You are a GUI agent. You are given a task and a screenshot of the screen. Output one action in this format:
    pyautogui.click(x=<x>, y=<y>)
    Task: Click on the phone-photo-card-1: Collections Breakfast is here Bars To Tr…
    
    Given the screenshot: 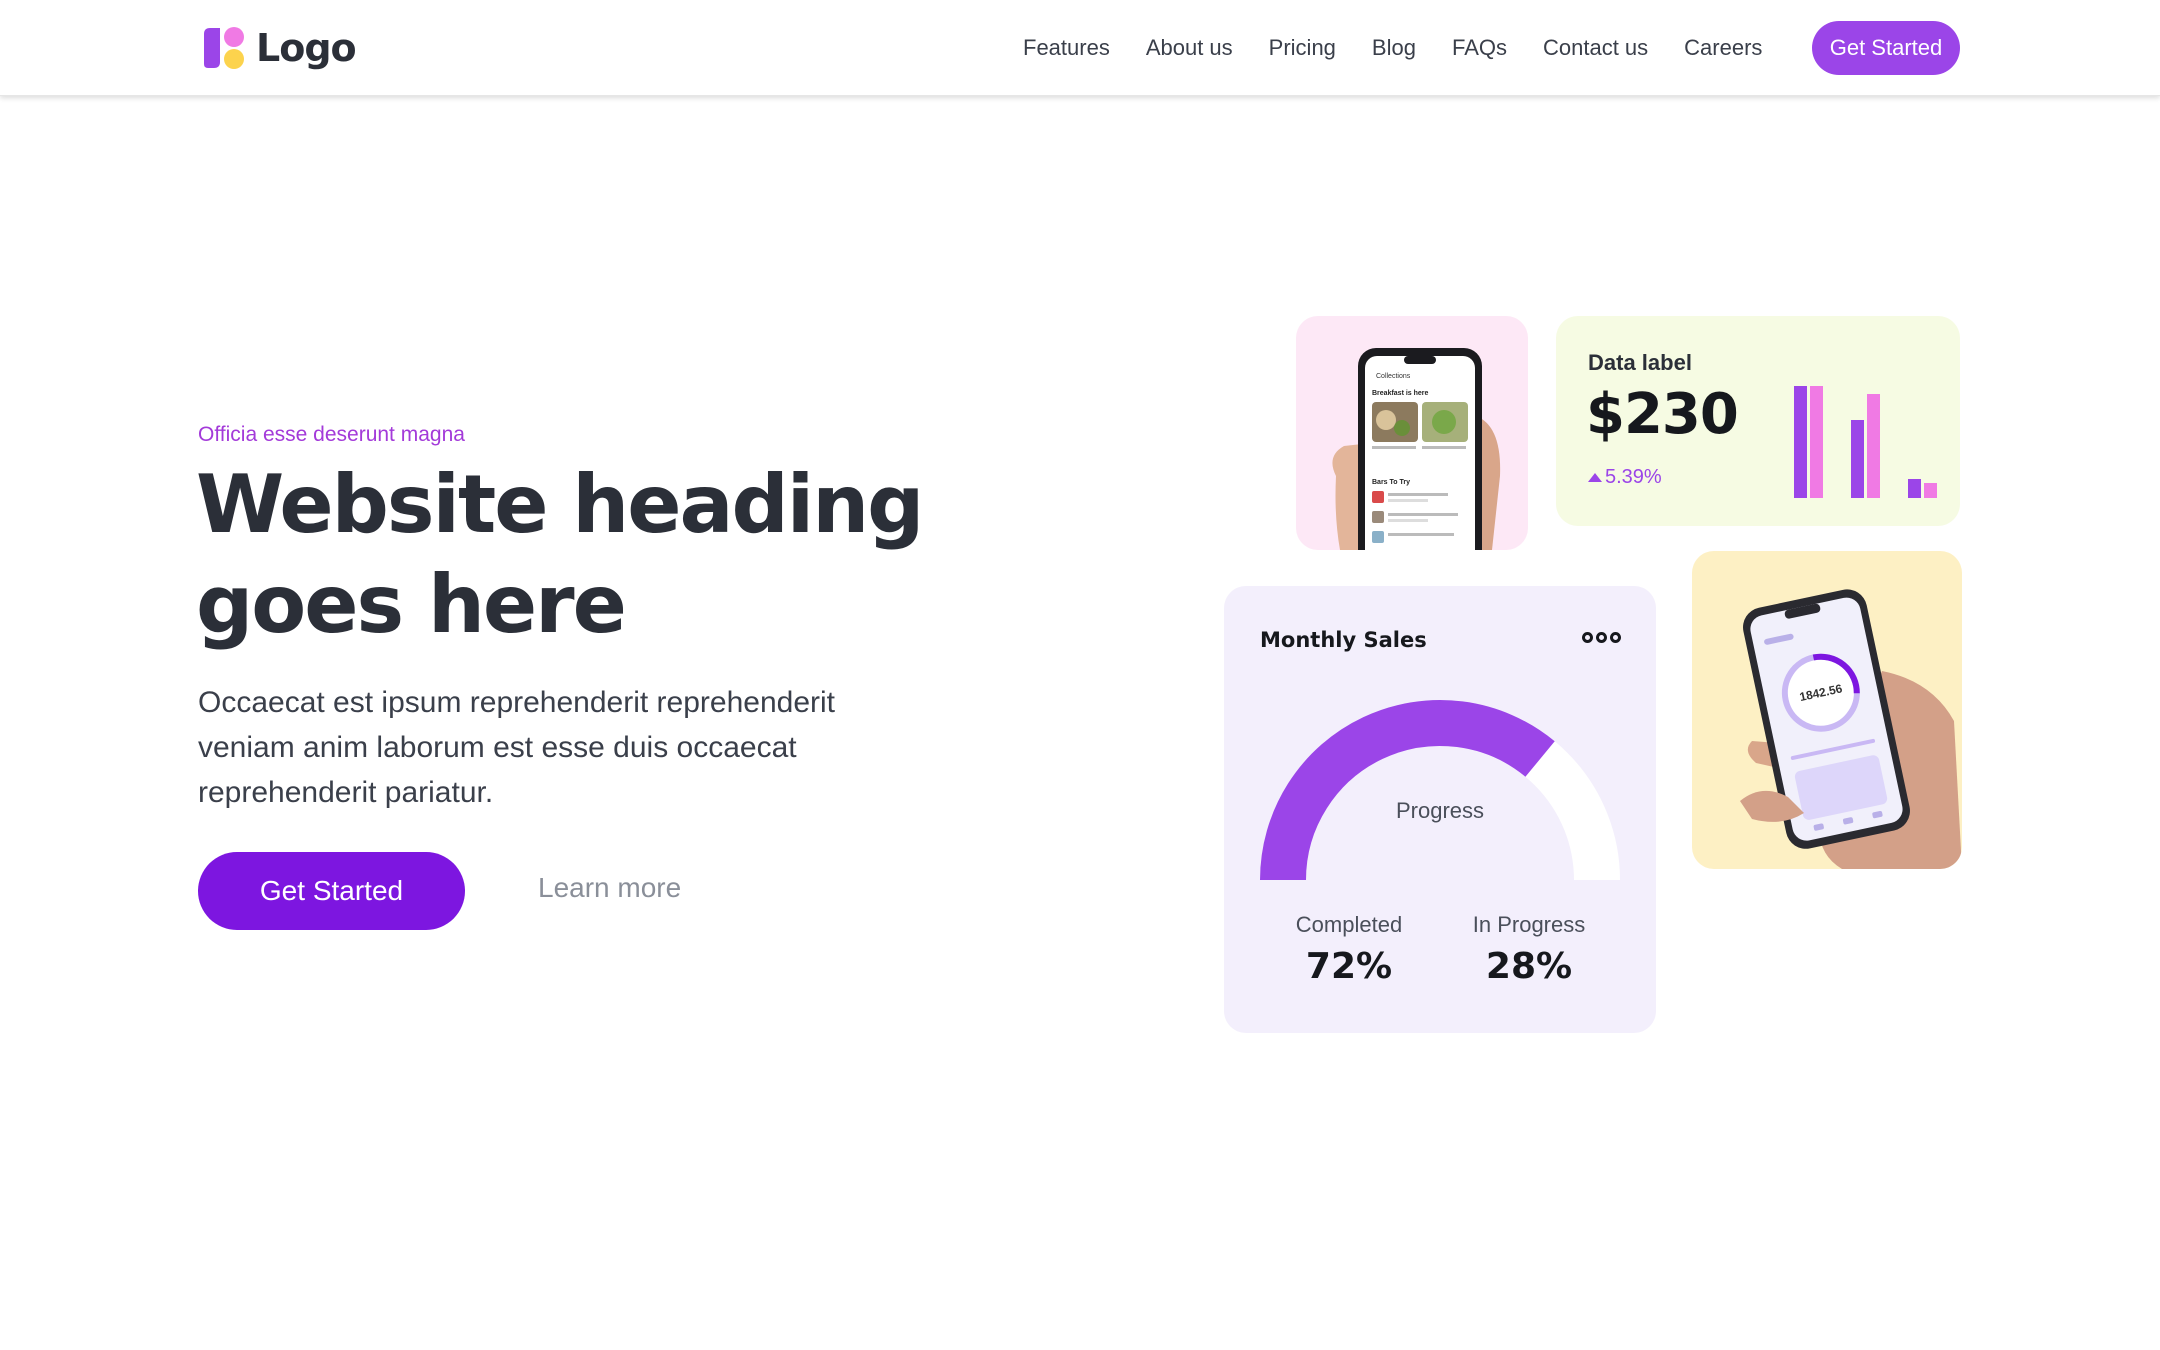 What is the action you would take?
    pyautogui.click(x=1412, y=433)
    